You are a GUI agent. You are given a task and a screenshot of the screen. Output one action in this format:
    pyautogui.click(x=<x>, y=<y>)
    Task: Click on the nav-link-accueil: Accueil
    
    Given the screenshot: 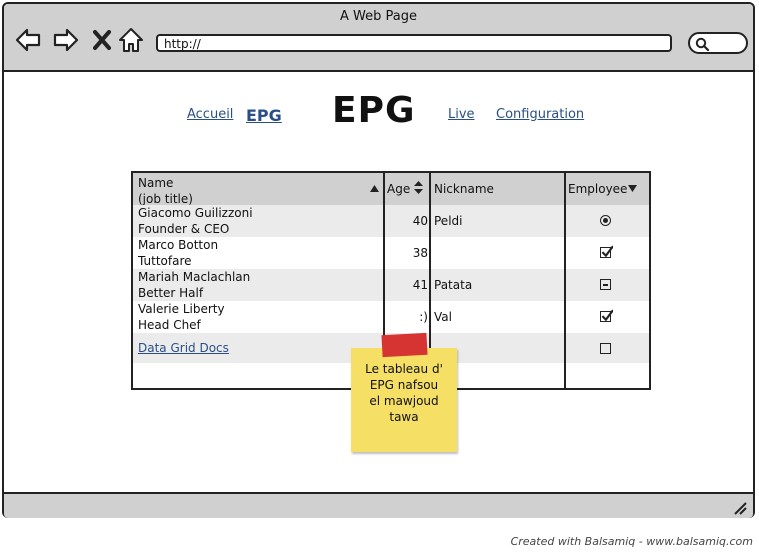 What is the action you would take?
    pyautogui.click(x=210, y=114)
    